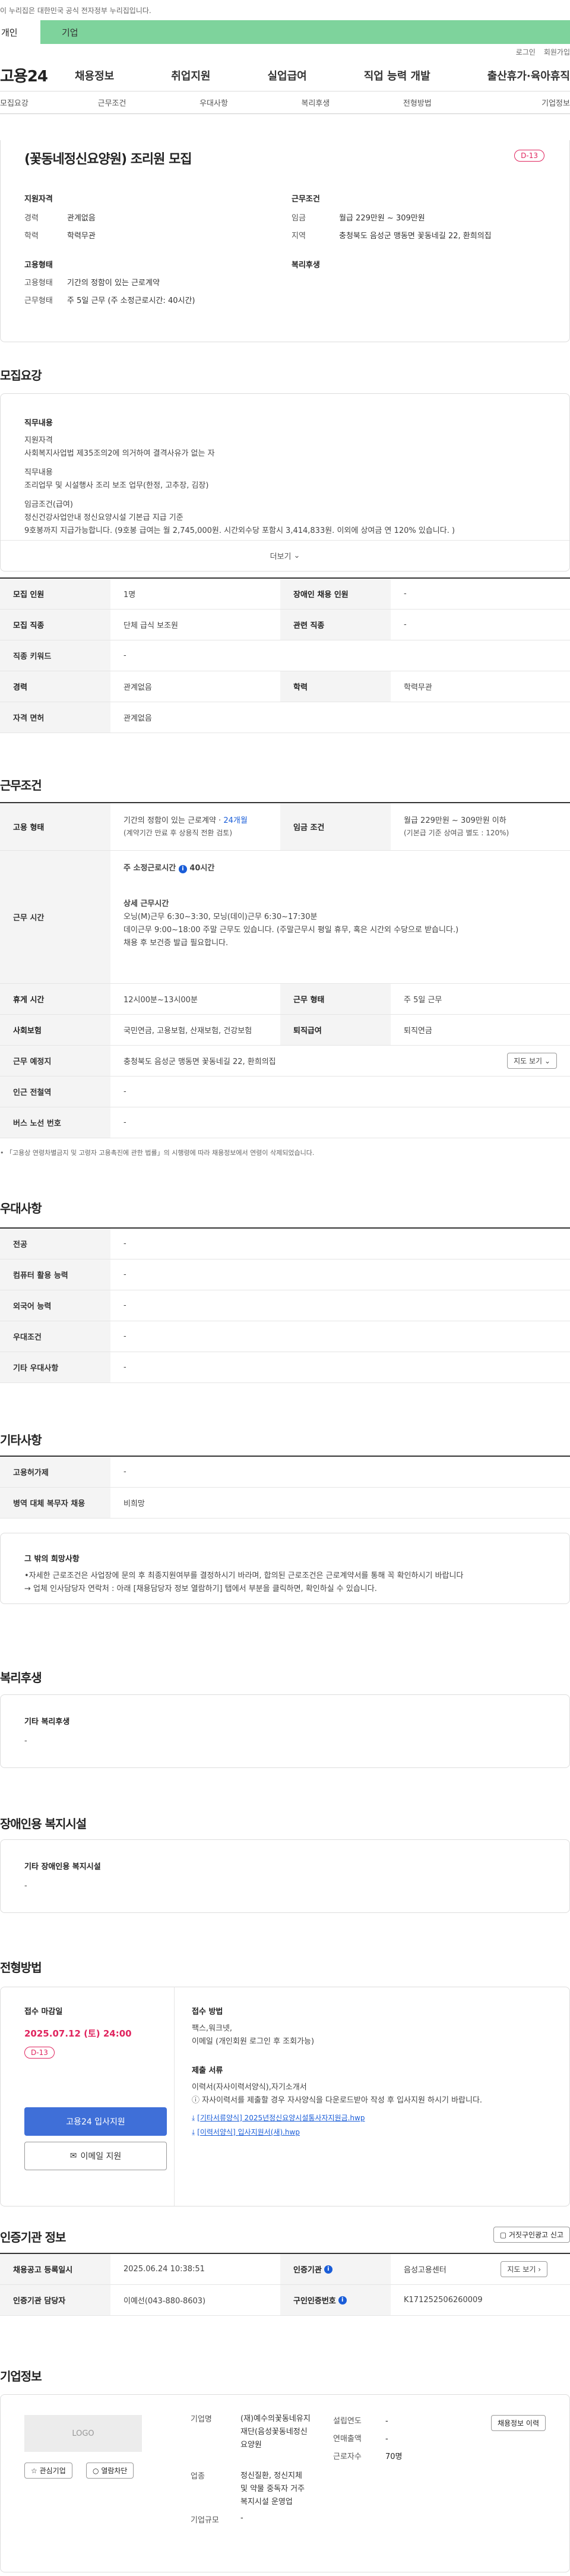  I want to click on more-button: 더보기 ⌄, so click(285, 555).